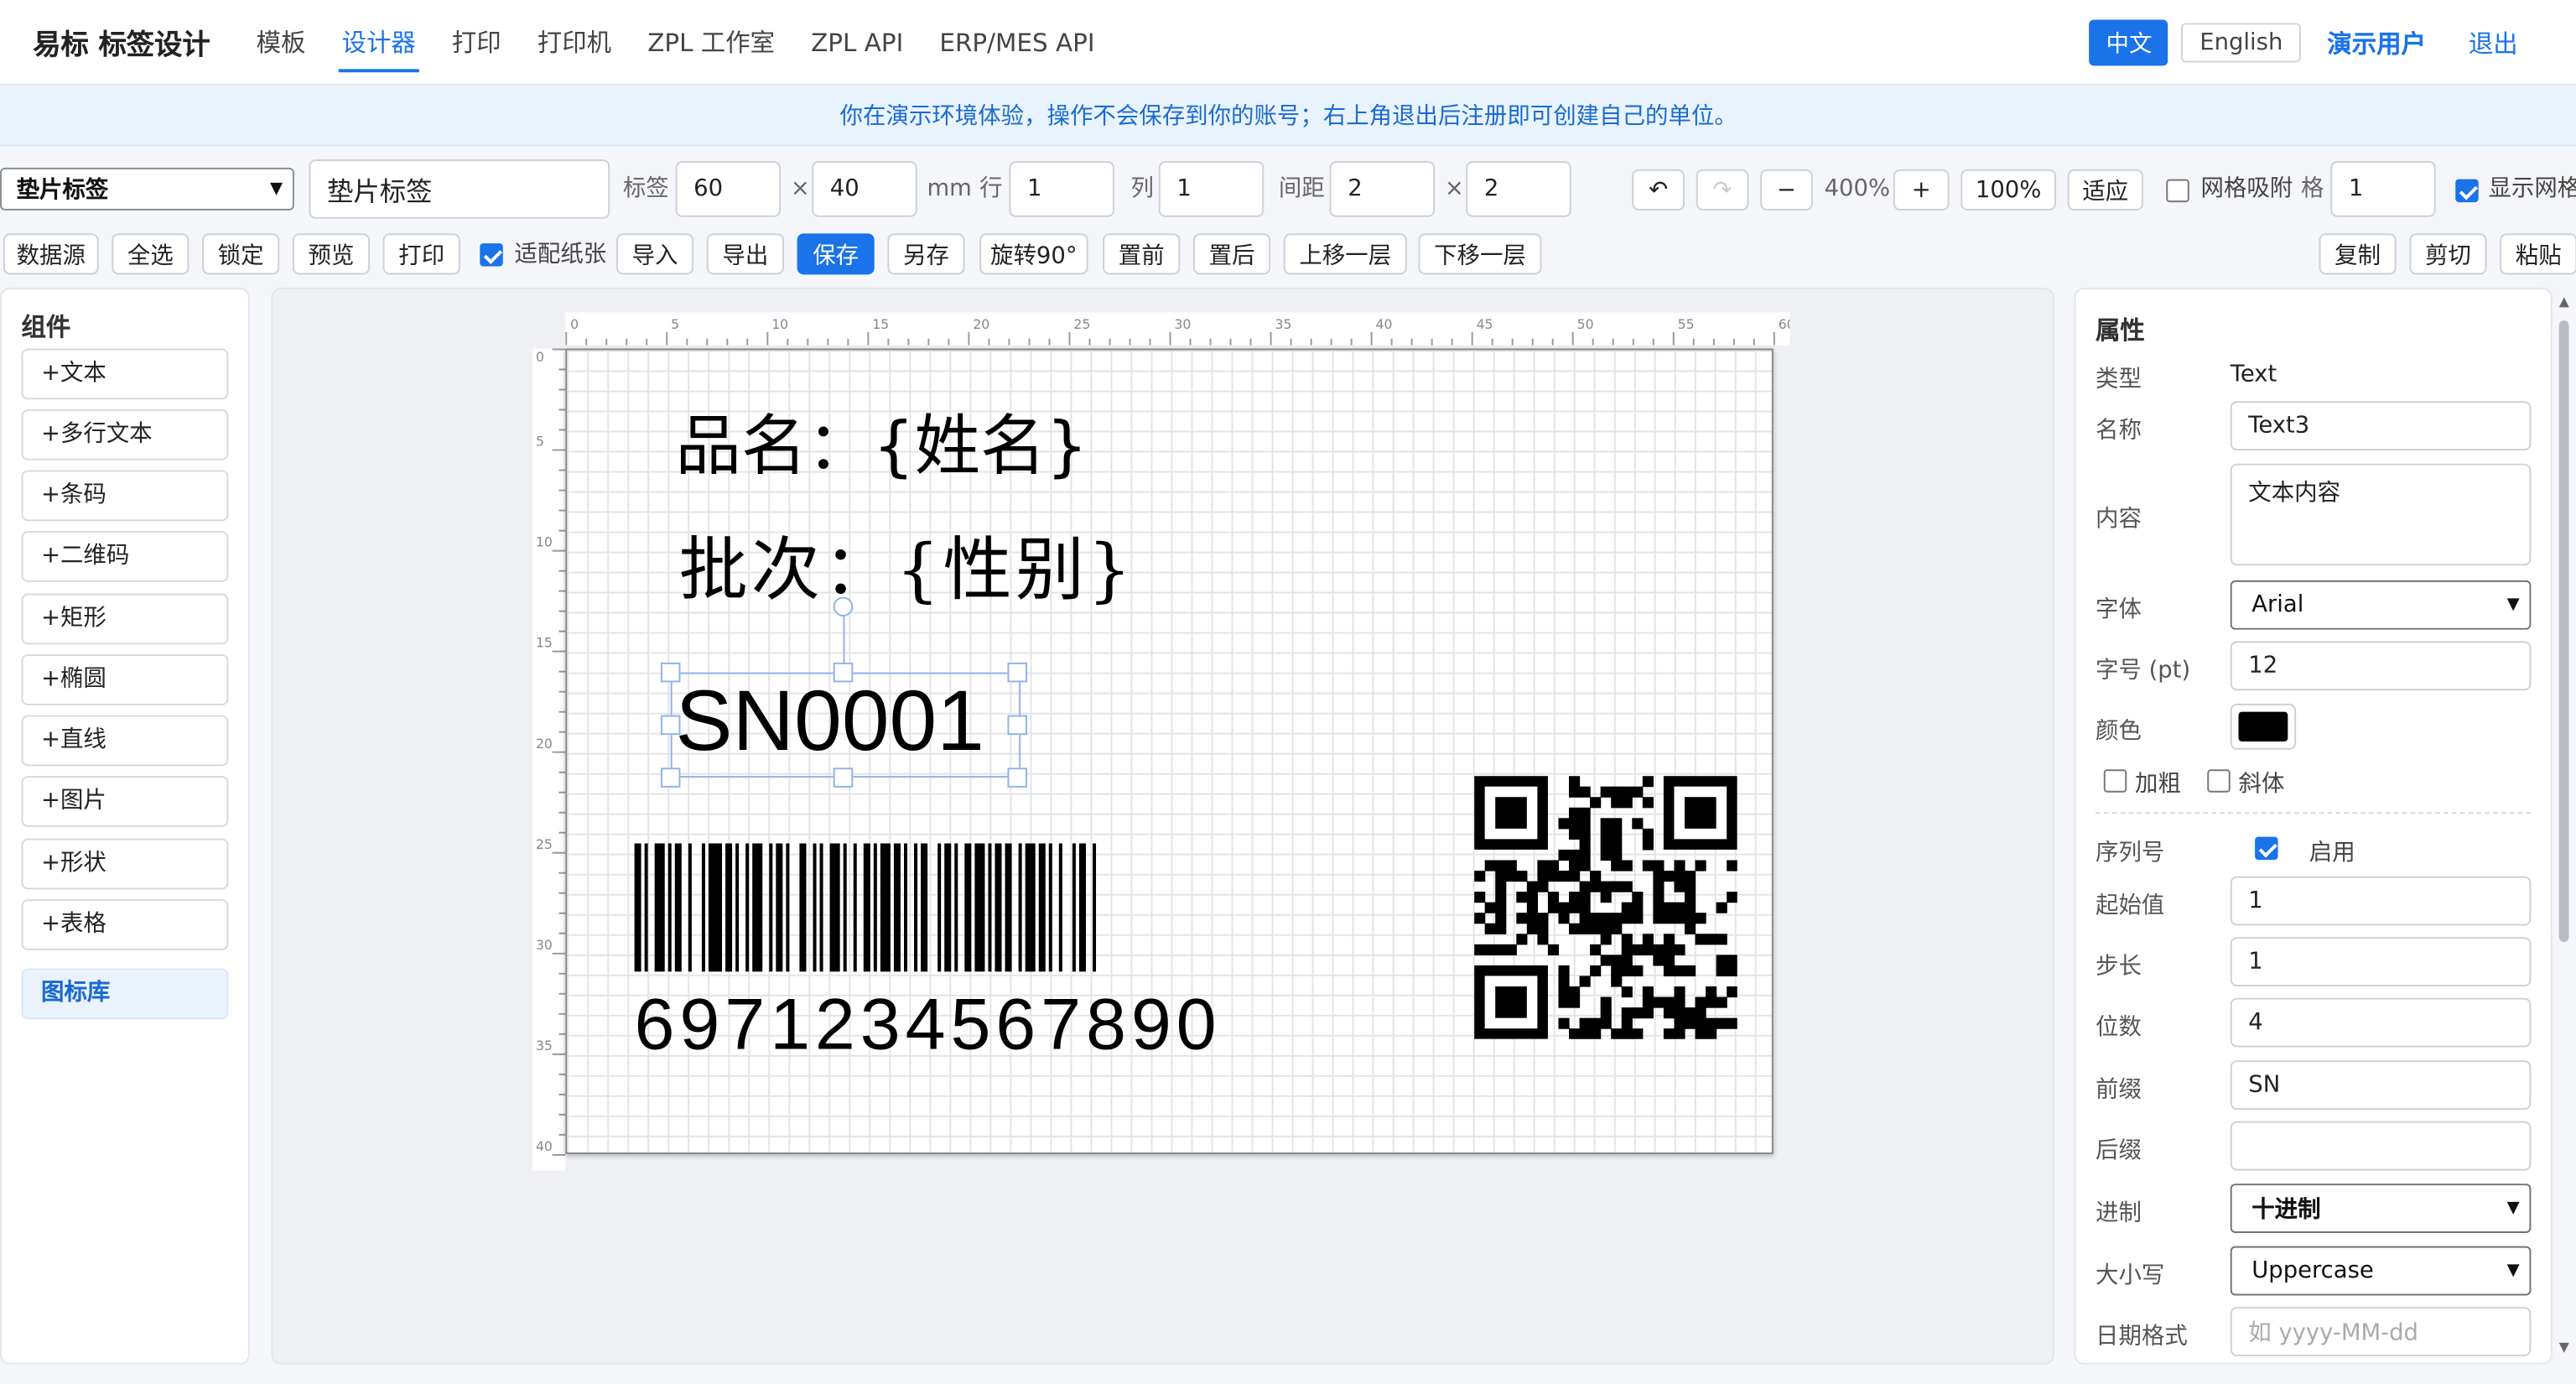 This screenshot has height=1384, width=2576. Describe the element at coordinates (1017, 777) in the screenshot. I see `resize-handle-se` at that location.